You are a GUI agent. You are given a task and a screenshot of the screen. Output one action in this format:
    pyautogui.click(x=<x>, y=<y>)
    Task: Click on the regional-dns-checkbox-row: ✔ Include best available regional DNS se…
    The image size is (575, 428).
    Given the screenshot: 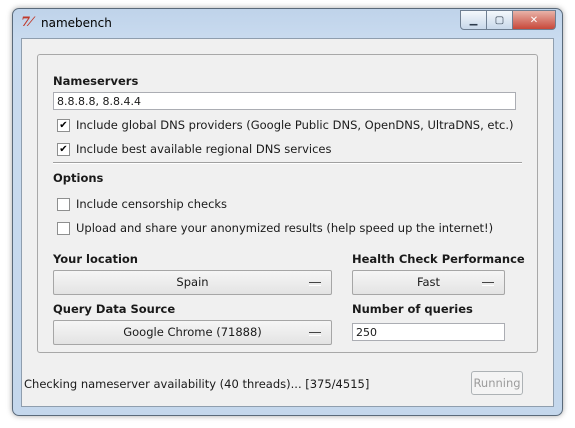 What is the action you would take?
    pyautogui.click(x=194, y=149)
    